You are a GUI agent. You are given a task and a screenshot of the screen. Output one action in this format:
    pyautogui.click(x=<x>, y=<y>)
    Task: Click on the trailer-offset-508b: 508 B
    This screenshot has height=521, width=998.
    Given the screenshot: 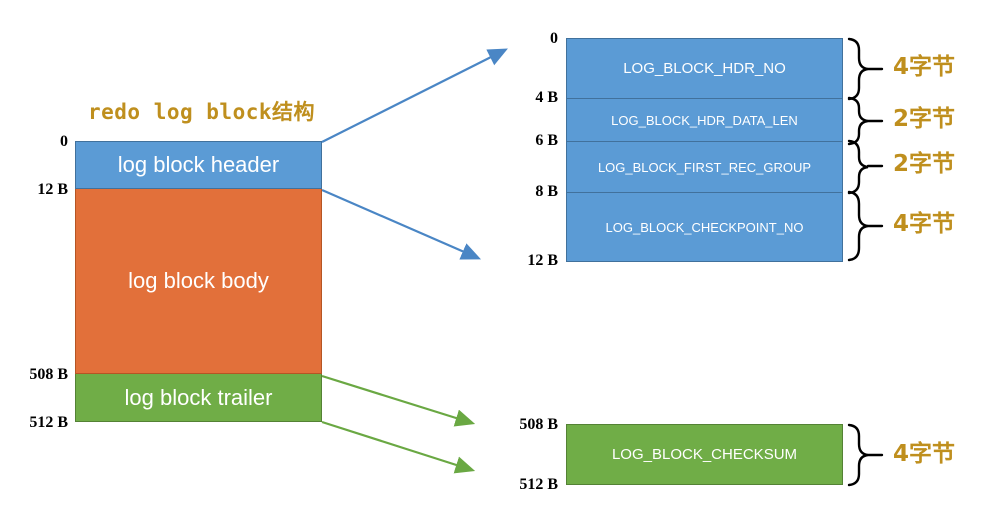 What is the action you would take?
    pyautogui.click(x=538, y=424)
    